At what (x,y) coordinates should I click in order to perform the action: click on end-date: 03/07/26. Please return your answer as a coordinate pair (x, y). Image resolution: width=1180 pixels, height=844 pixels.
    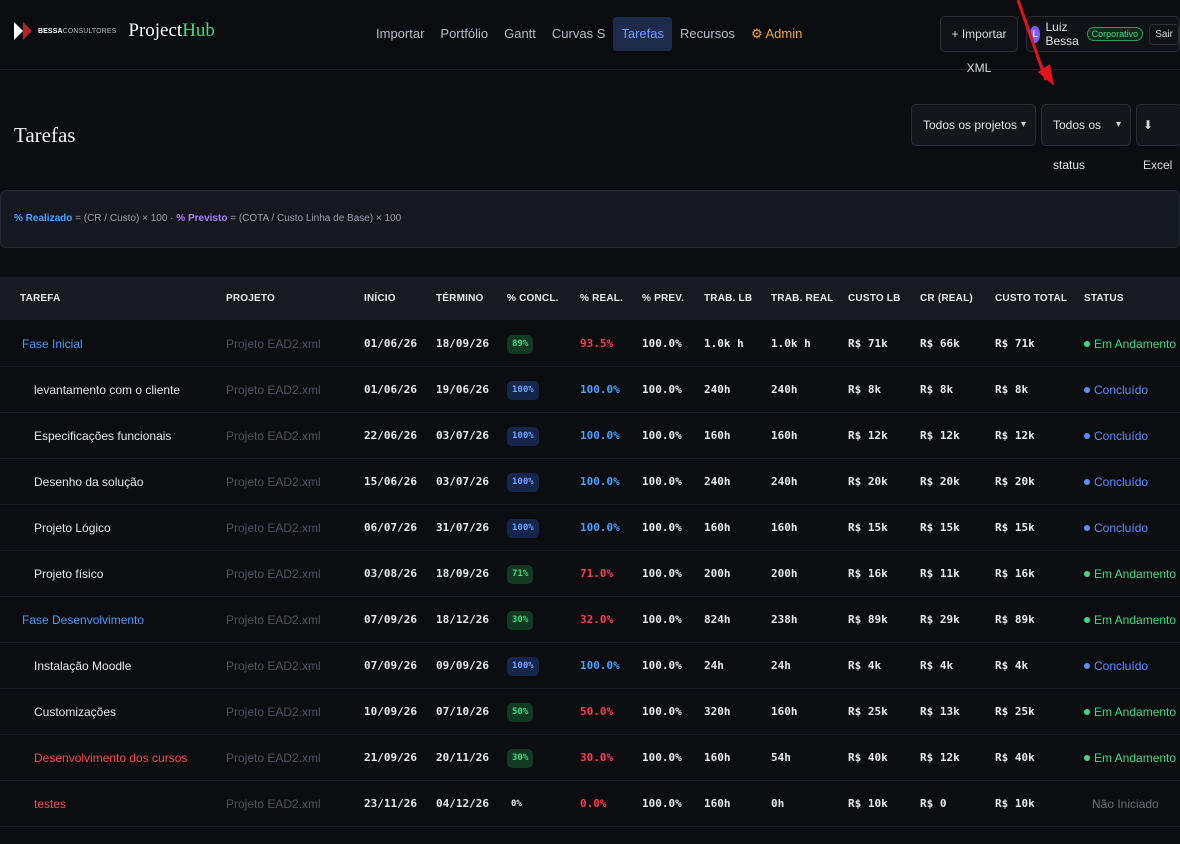
    Looking at the image, I should click on (462, 435).